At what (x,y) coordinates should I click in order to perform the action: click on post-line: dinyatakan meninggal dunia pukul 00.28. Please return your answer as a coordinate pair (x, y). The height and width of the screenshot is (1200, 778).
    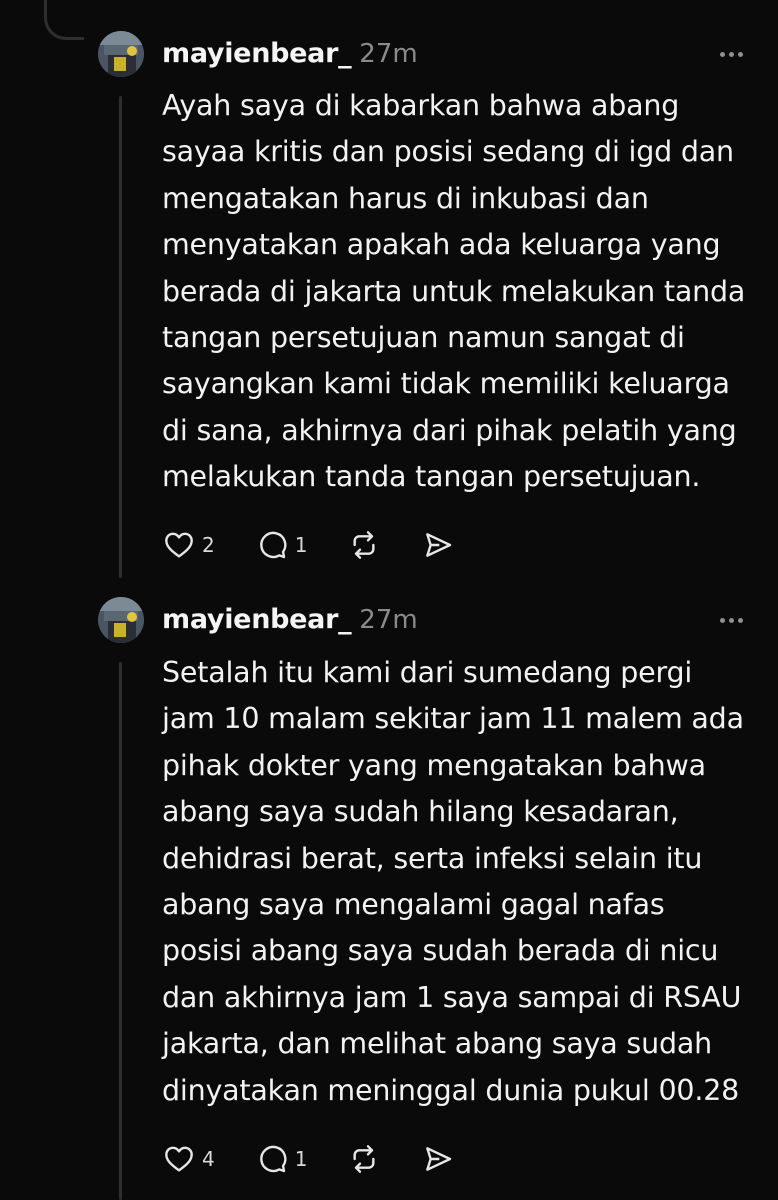
    Looking at the image, I should click on (451, 1090).